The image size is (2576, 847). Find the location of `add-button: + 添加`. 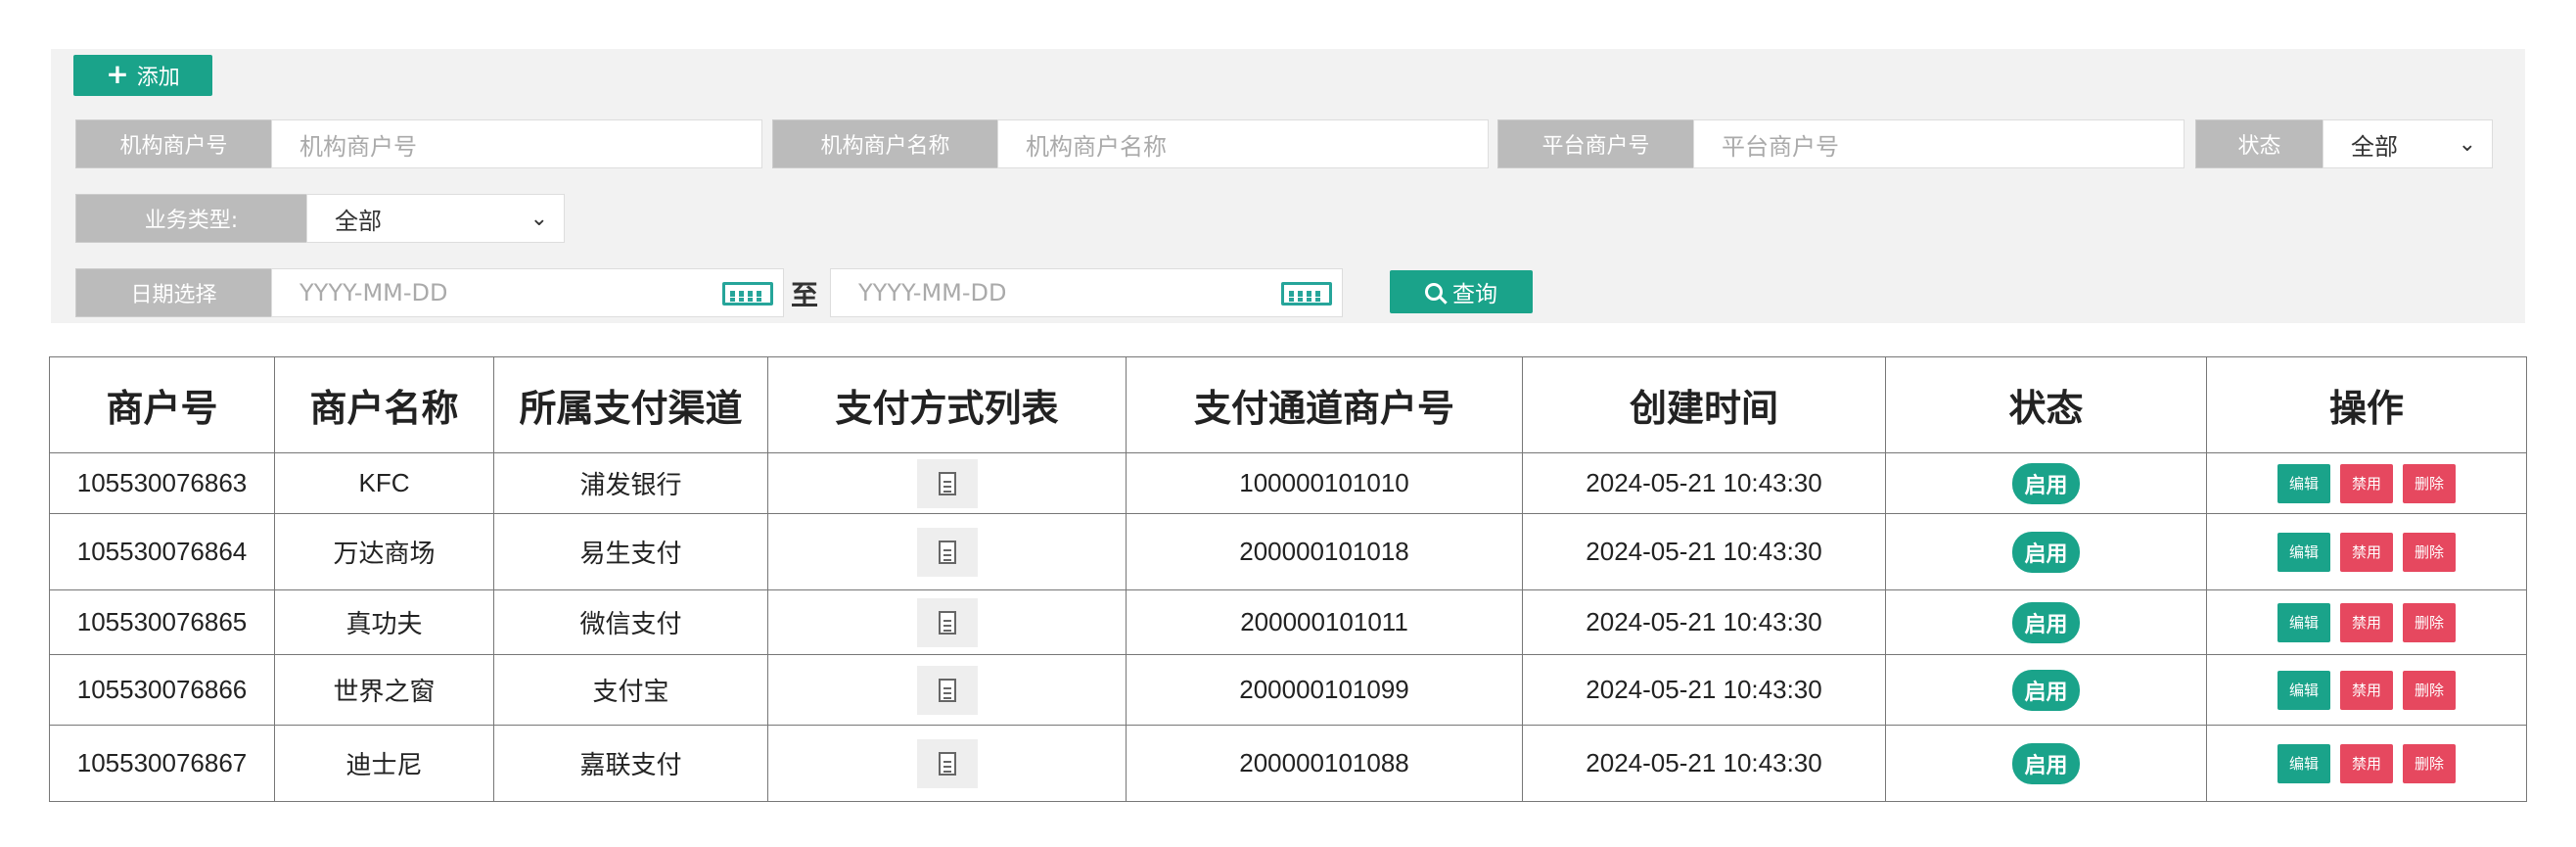

add-button: + 添加 is located at coordinates (142, 75).